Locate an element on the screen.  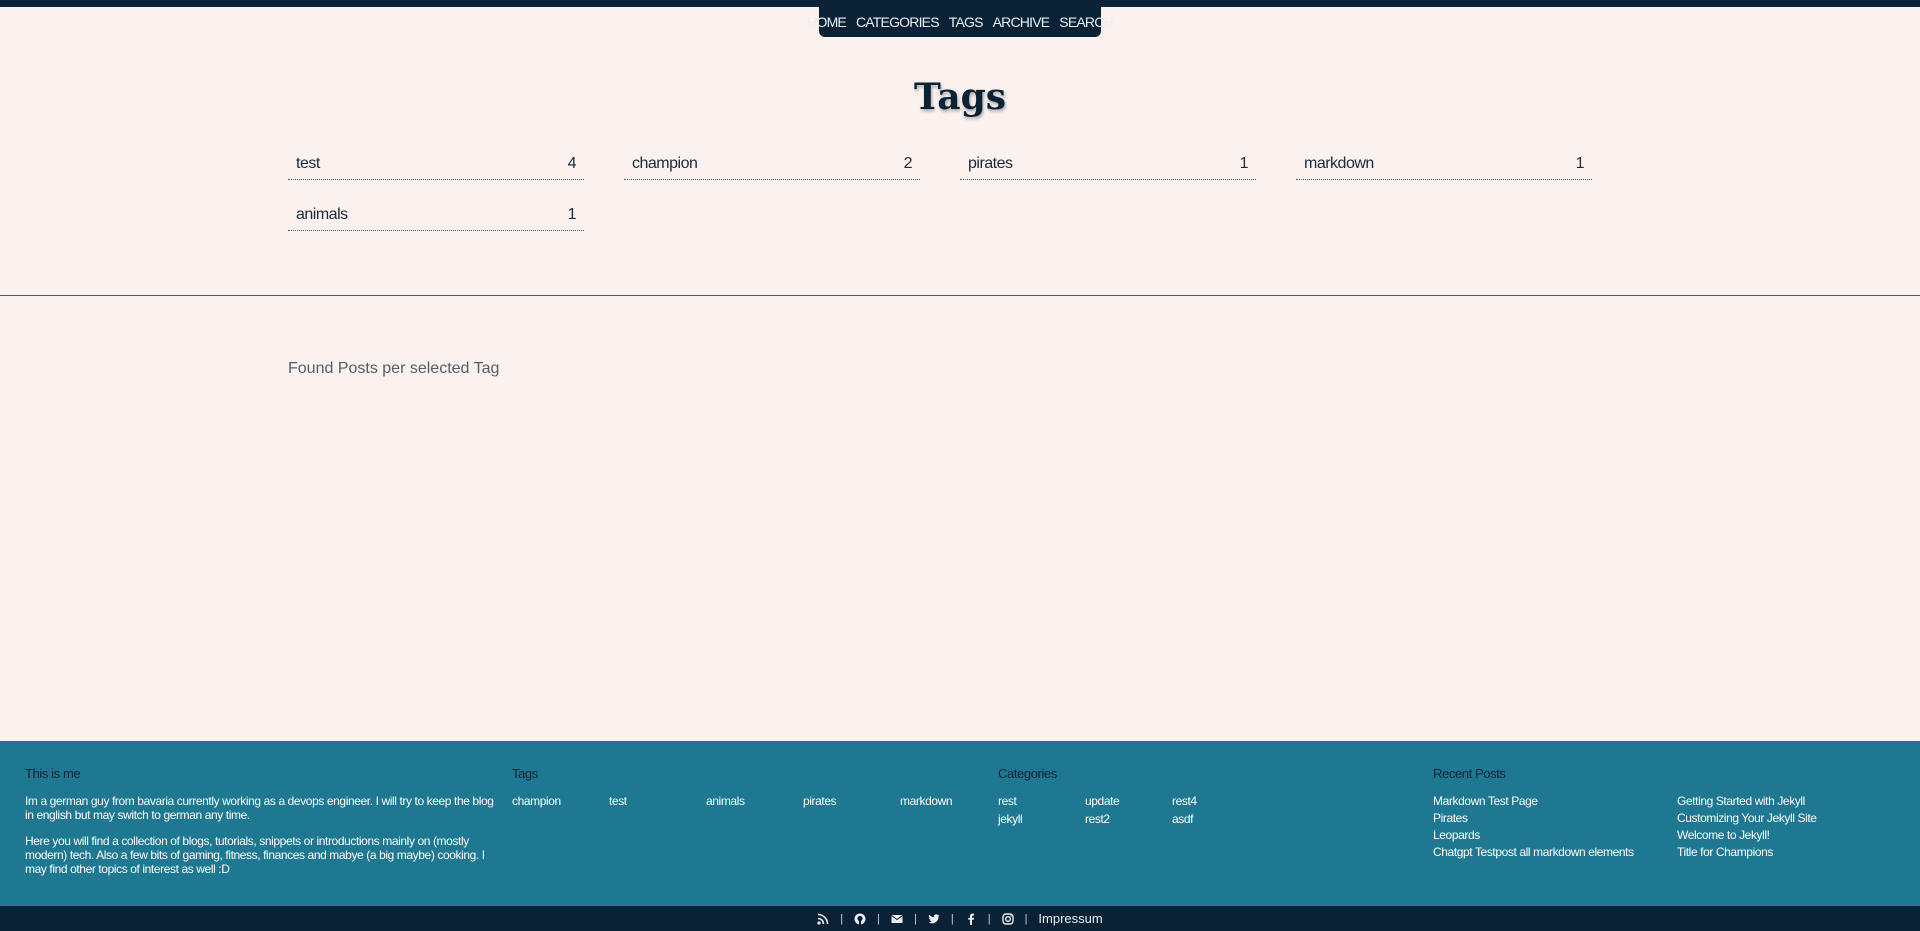
email-icon is located at coordinates (897, 919).